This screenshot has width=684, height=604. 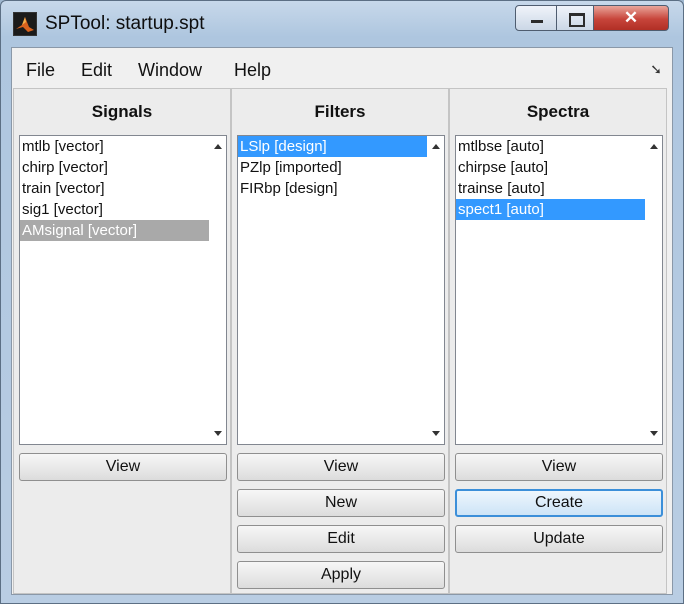 I want to click on maximize-button, so click(x=575, y=18).